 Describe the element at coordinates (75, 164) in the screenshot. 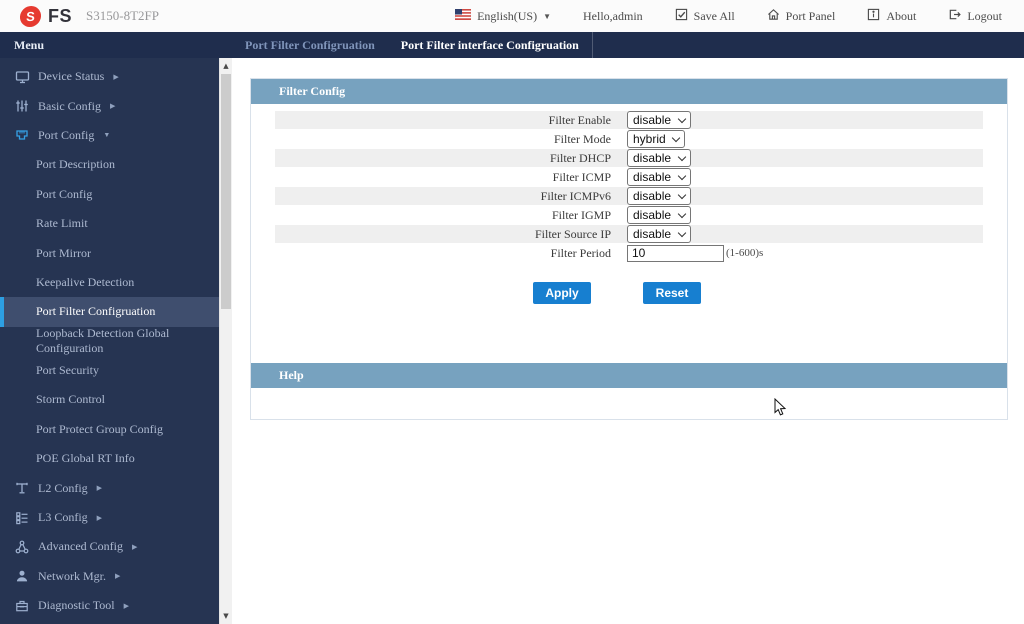

I see `sidebar-item-label: Port Description` at that location.